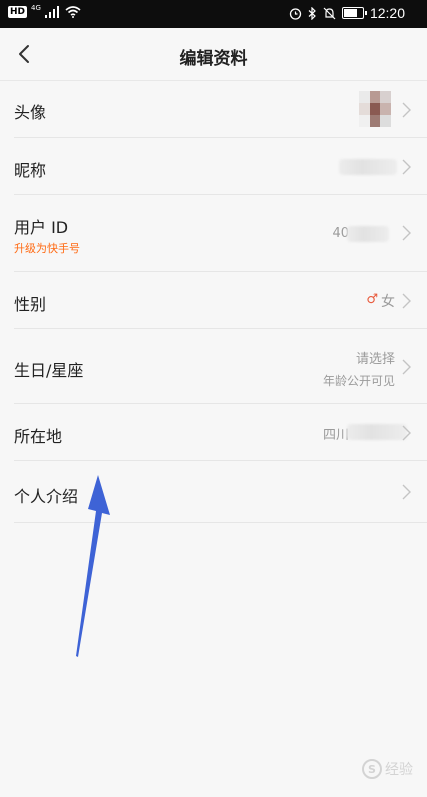  I want to click on row-label-birthday: 生日/星座, so click(49, 370).